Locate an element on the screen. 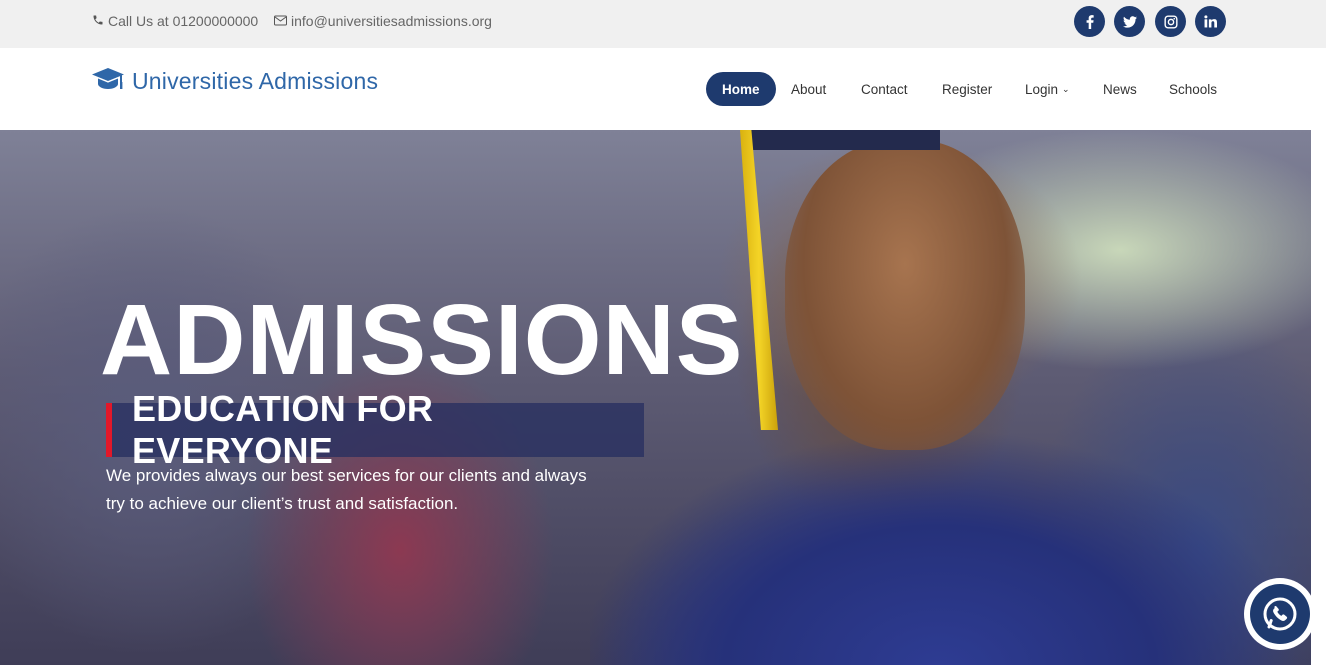 This screenshot has height=665, width=1326. twitter-icon is located at coordinates (1129, 21).